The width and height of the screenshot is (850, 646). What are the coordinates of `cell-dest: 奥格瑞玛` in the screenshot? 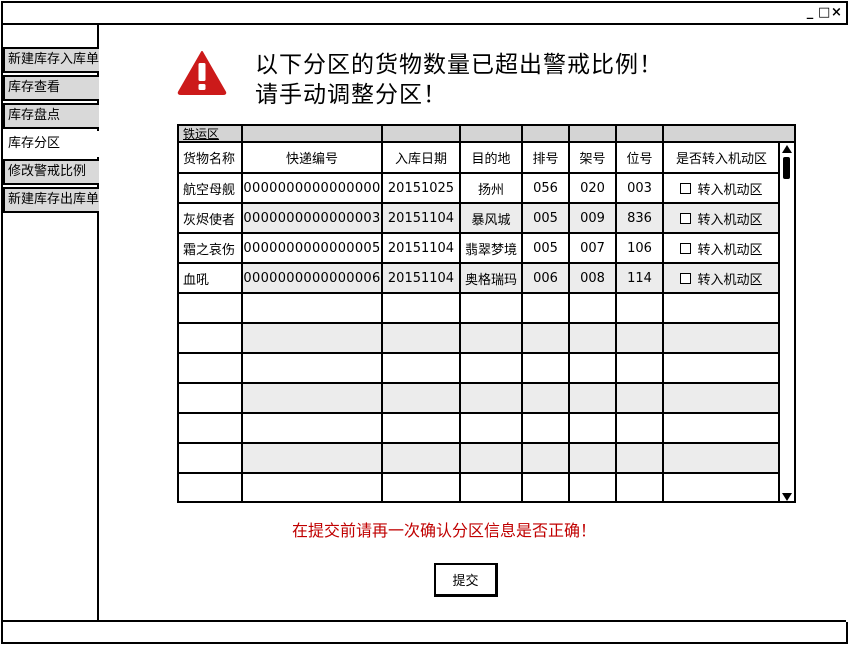 It's located at (491, 278).